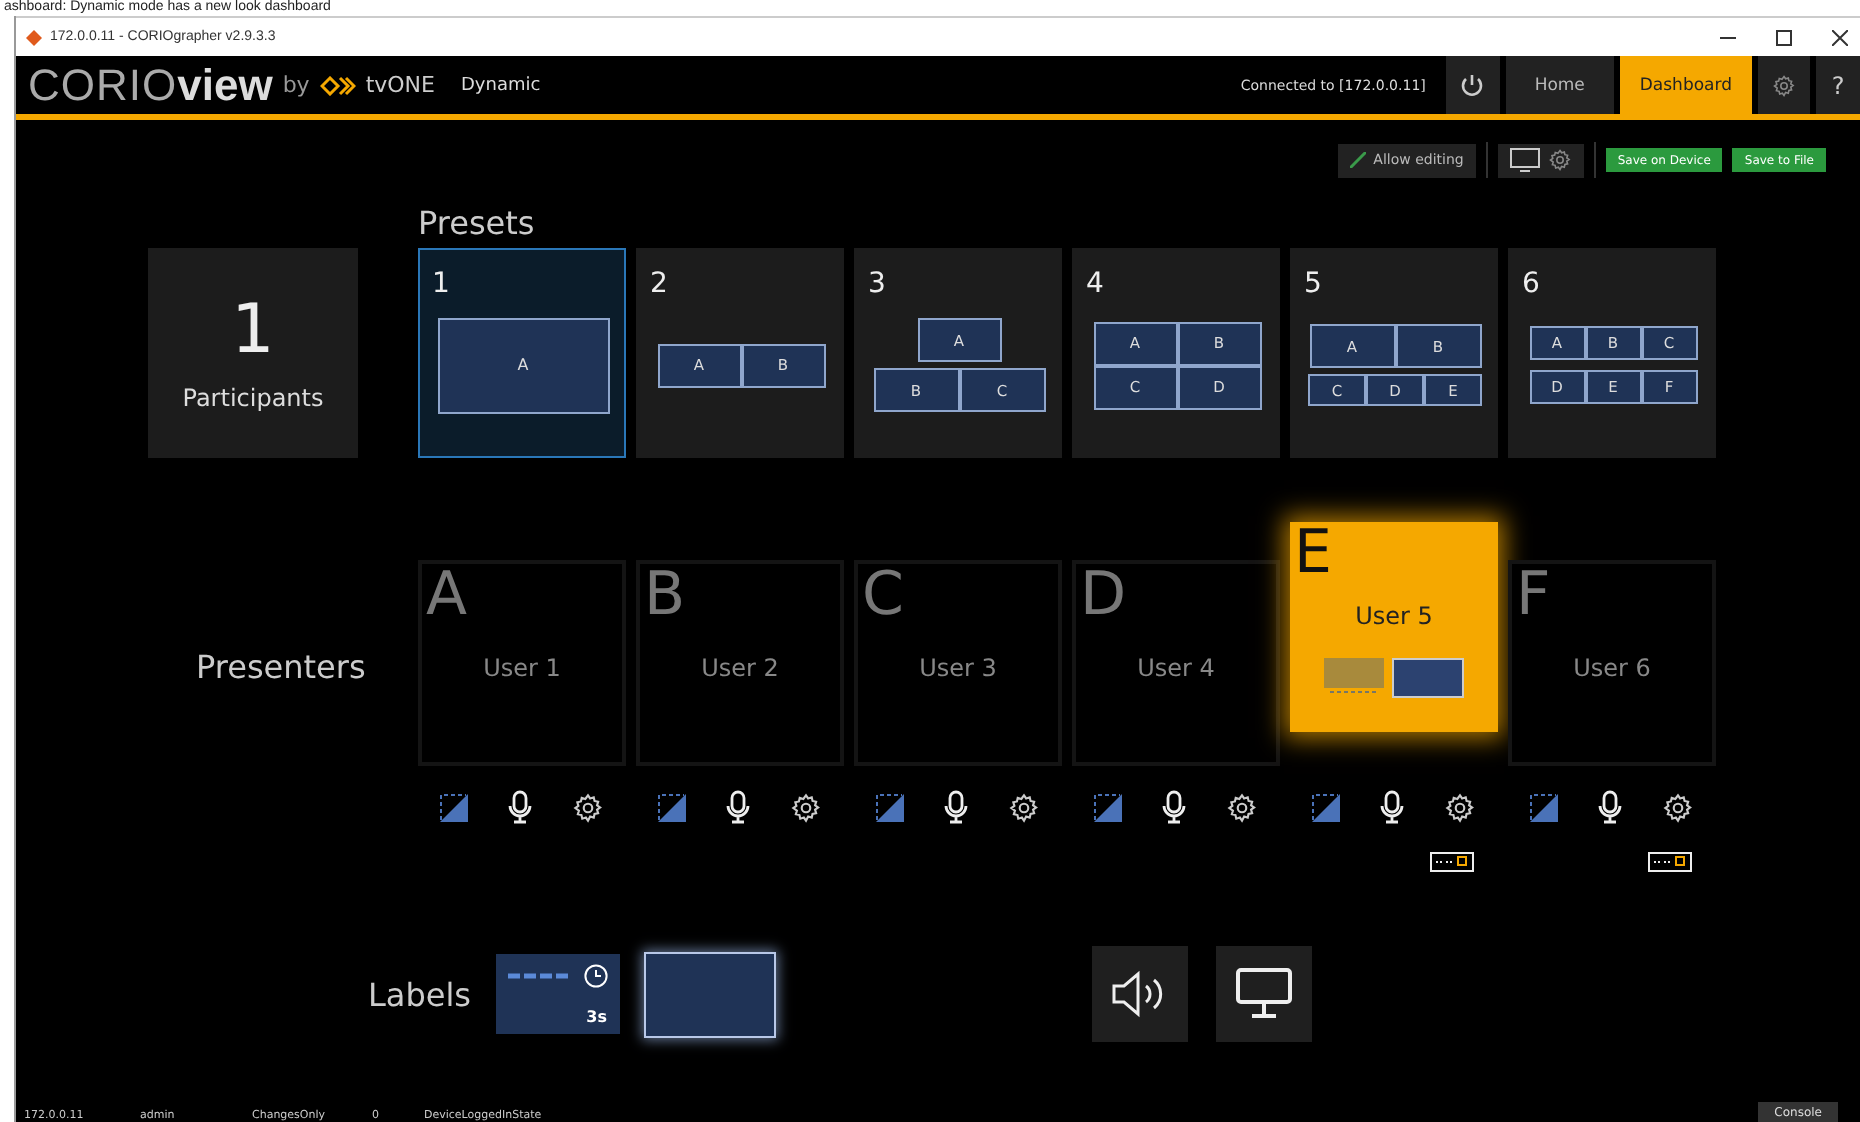  I want to click on presenter-card: C User 3, so click(958, 663).